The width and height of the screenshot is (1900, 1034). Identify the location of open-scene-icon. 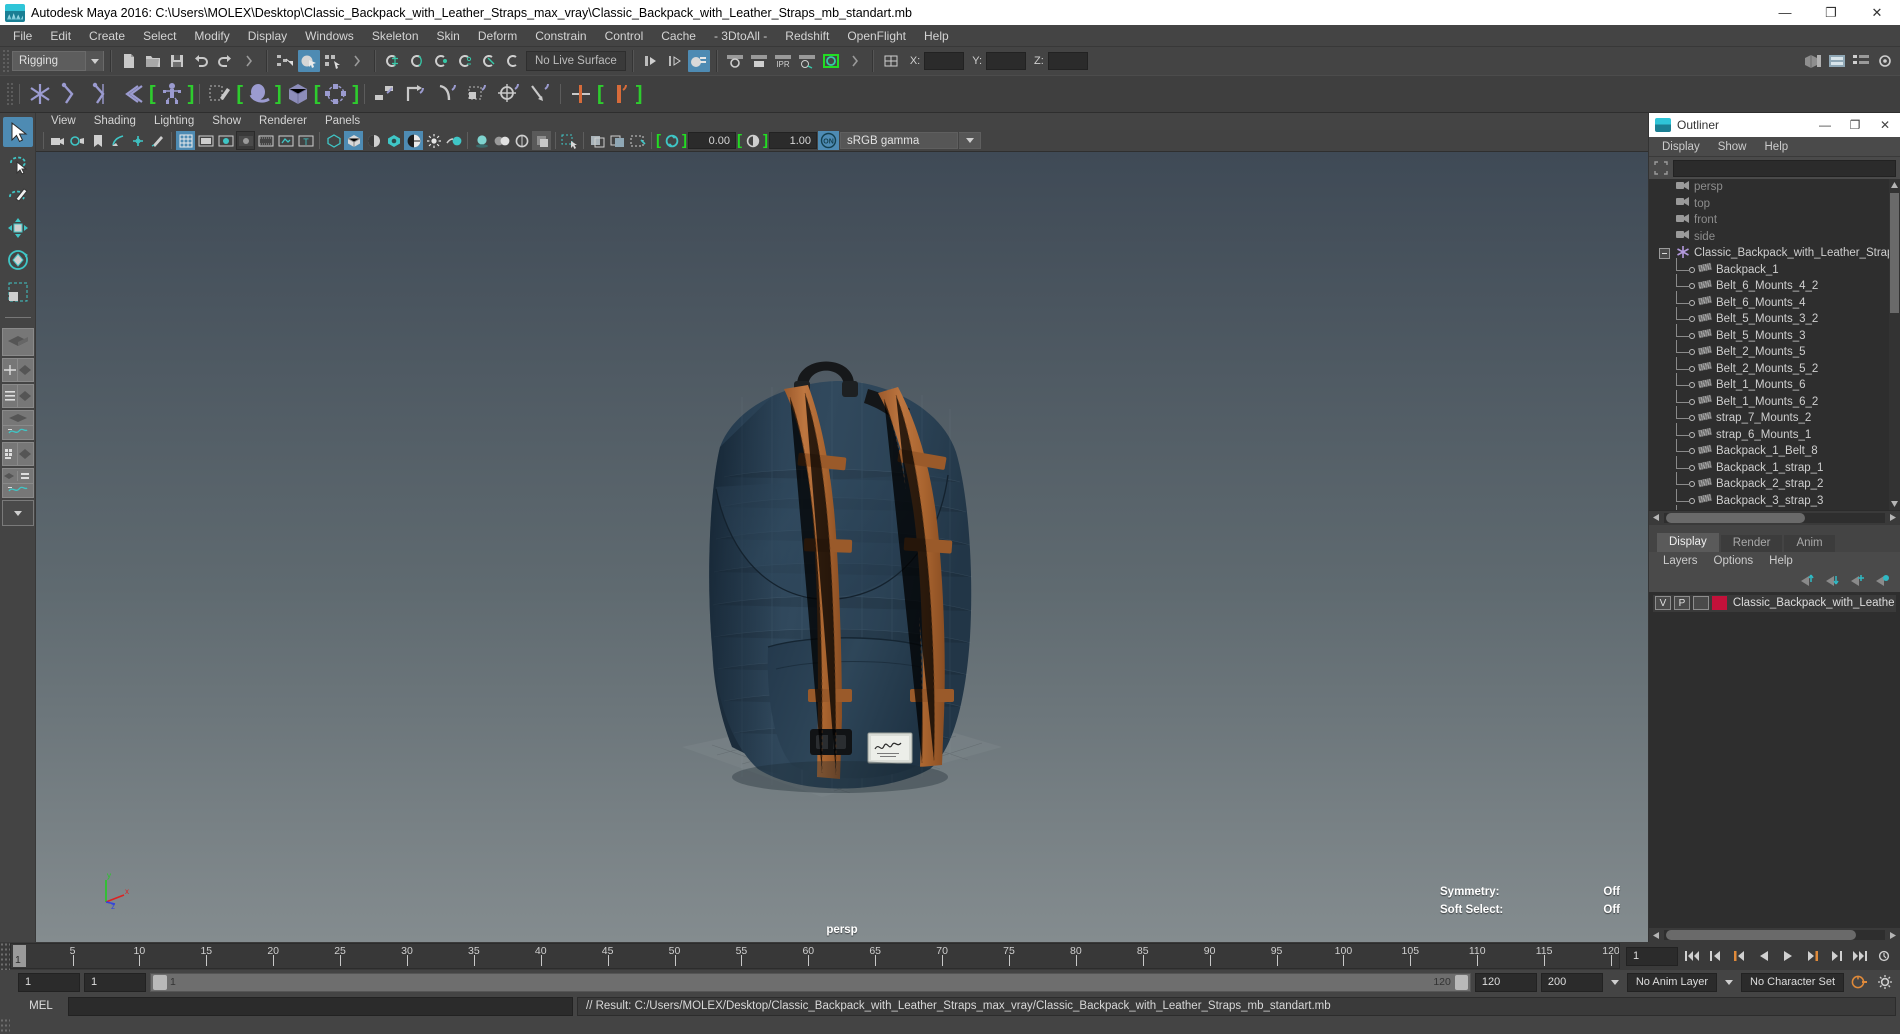
(153, 61).